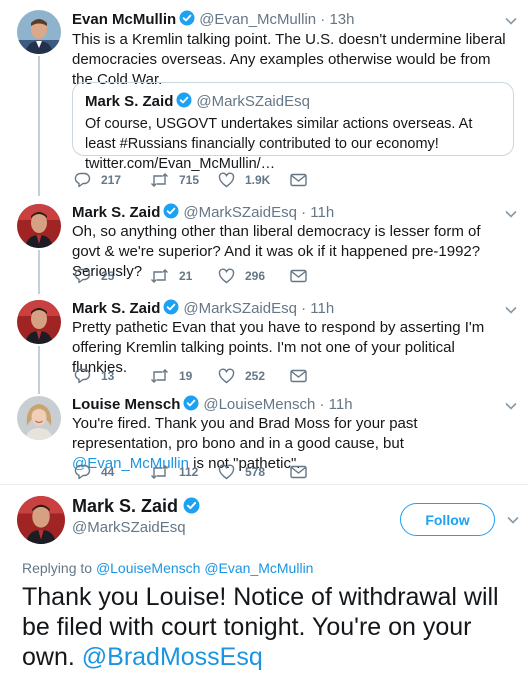 This screenshot has height=675, width=528. Describe the element at coordinates (94, 276) in the screenshot. I see `reply-button: 25` at that location.